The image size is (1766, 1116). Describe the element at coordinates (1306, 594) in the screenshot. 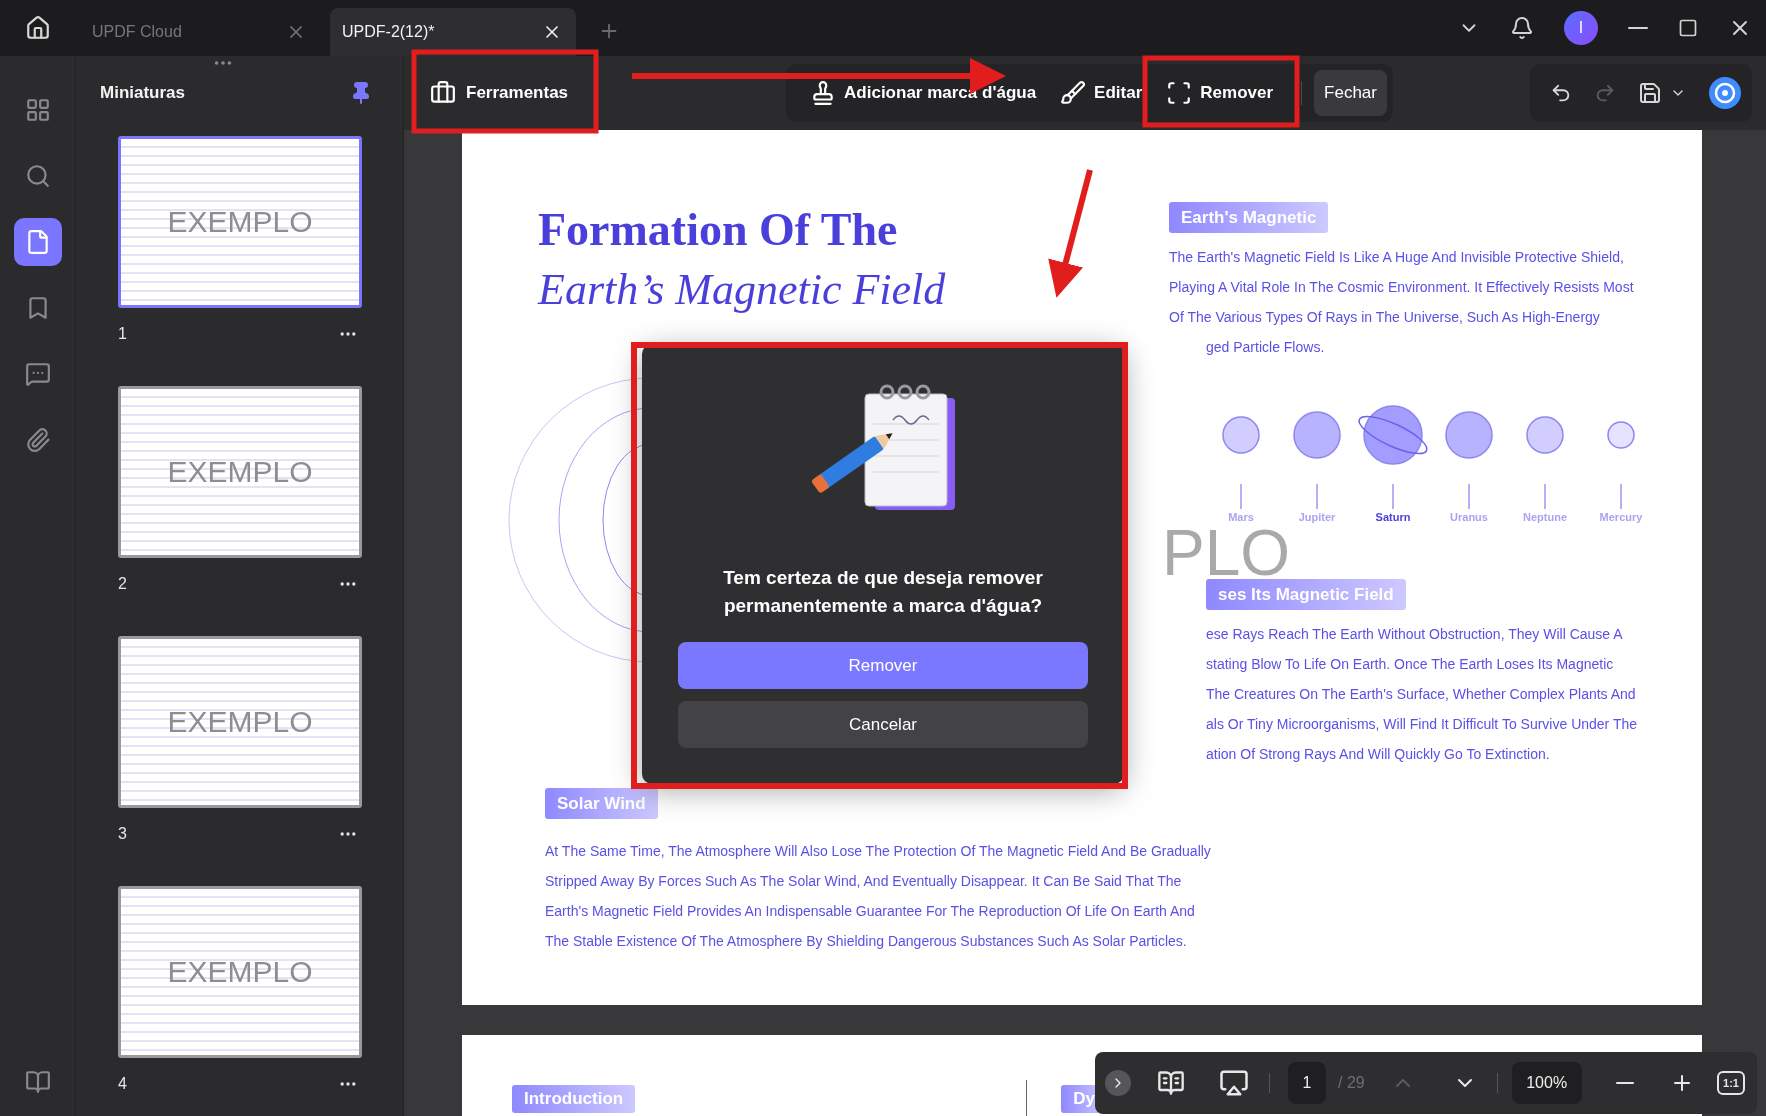

I see `section-heading: ses Its Magnetic Field` at that location.